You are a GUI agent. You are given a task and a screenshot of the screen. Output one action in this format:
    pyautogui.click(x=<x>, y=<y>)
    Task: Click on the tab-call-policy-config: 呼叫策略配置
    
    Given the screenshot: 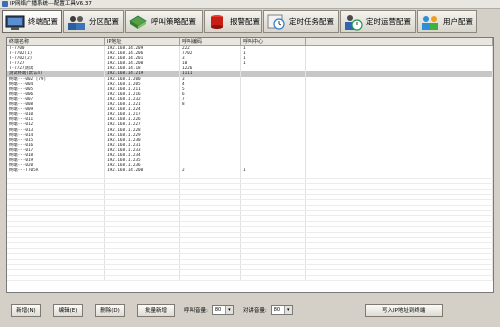 What is the action you would take?
    pyautogui.click(x=164, y=21)
    